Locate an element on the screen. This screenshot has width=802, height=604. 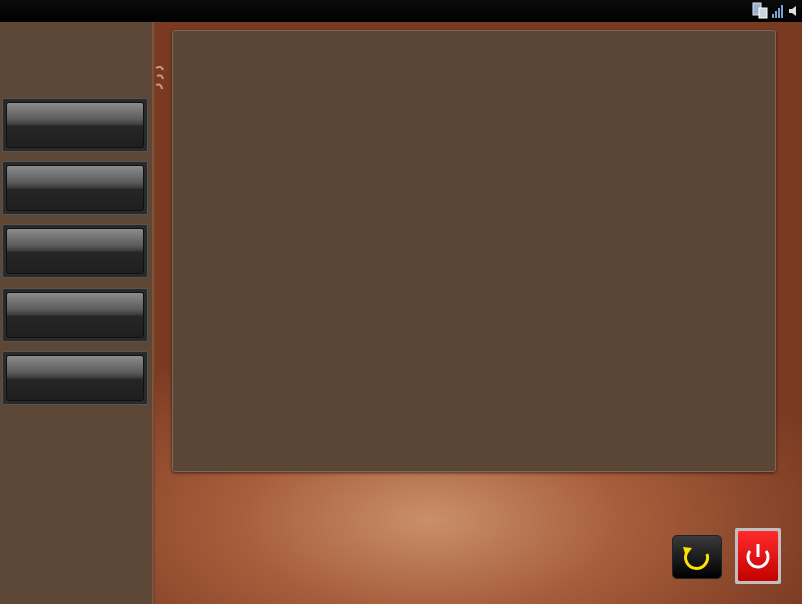
sidebar-button-4-label is located at coordinates (75, 315).